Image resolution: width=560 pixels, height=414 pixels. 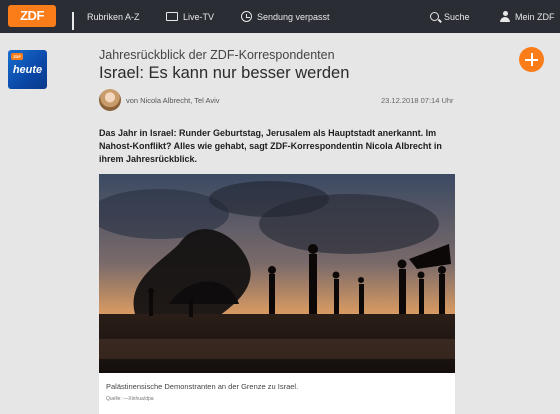 What do you see at coordinates (17, 56) in the screenshot?
I see `heute-badge: ZDF` at bounding box center [17, 56].